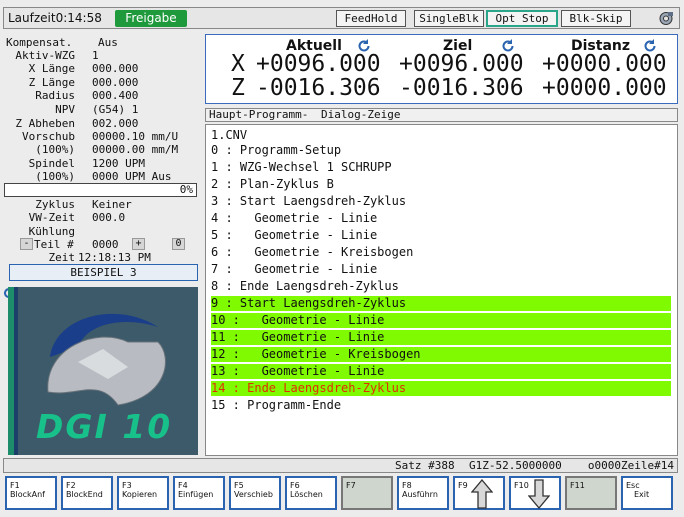 This screenshot has height=517, width=684. What do you see at coordinates (140, 494) in the screenshot?
I see `fkey-label: Kopieren` at bounding box center [140, 494].